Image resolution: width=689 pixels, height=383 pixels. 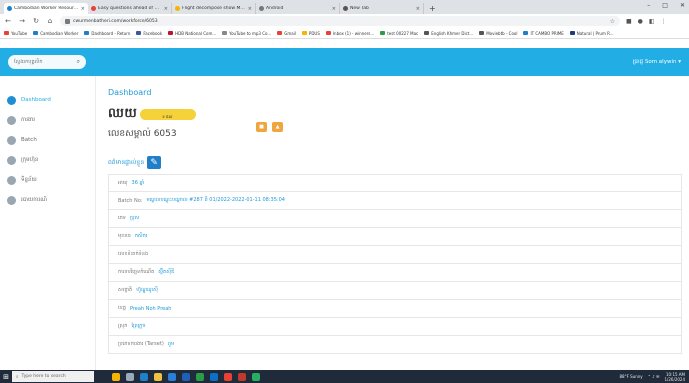 What do you see at coordinates (154, 162) in the screenshot?
I see `edit-icon: ✎` at bounding box center [154, 162].